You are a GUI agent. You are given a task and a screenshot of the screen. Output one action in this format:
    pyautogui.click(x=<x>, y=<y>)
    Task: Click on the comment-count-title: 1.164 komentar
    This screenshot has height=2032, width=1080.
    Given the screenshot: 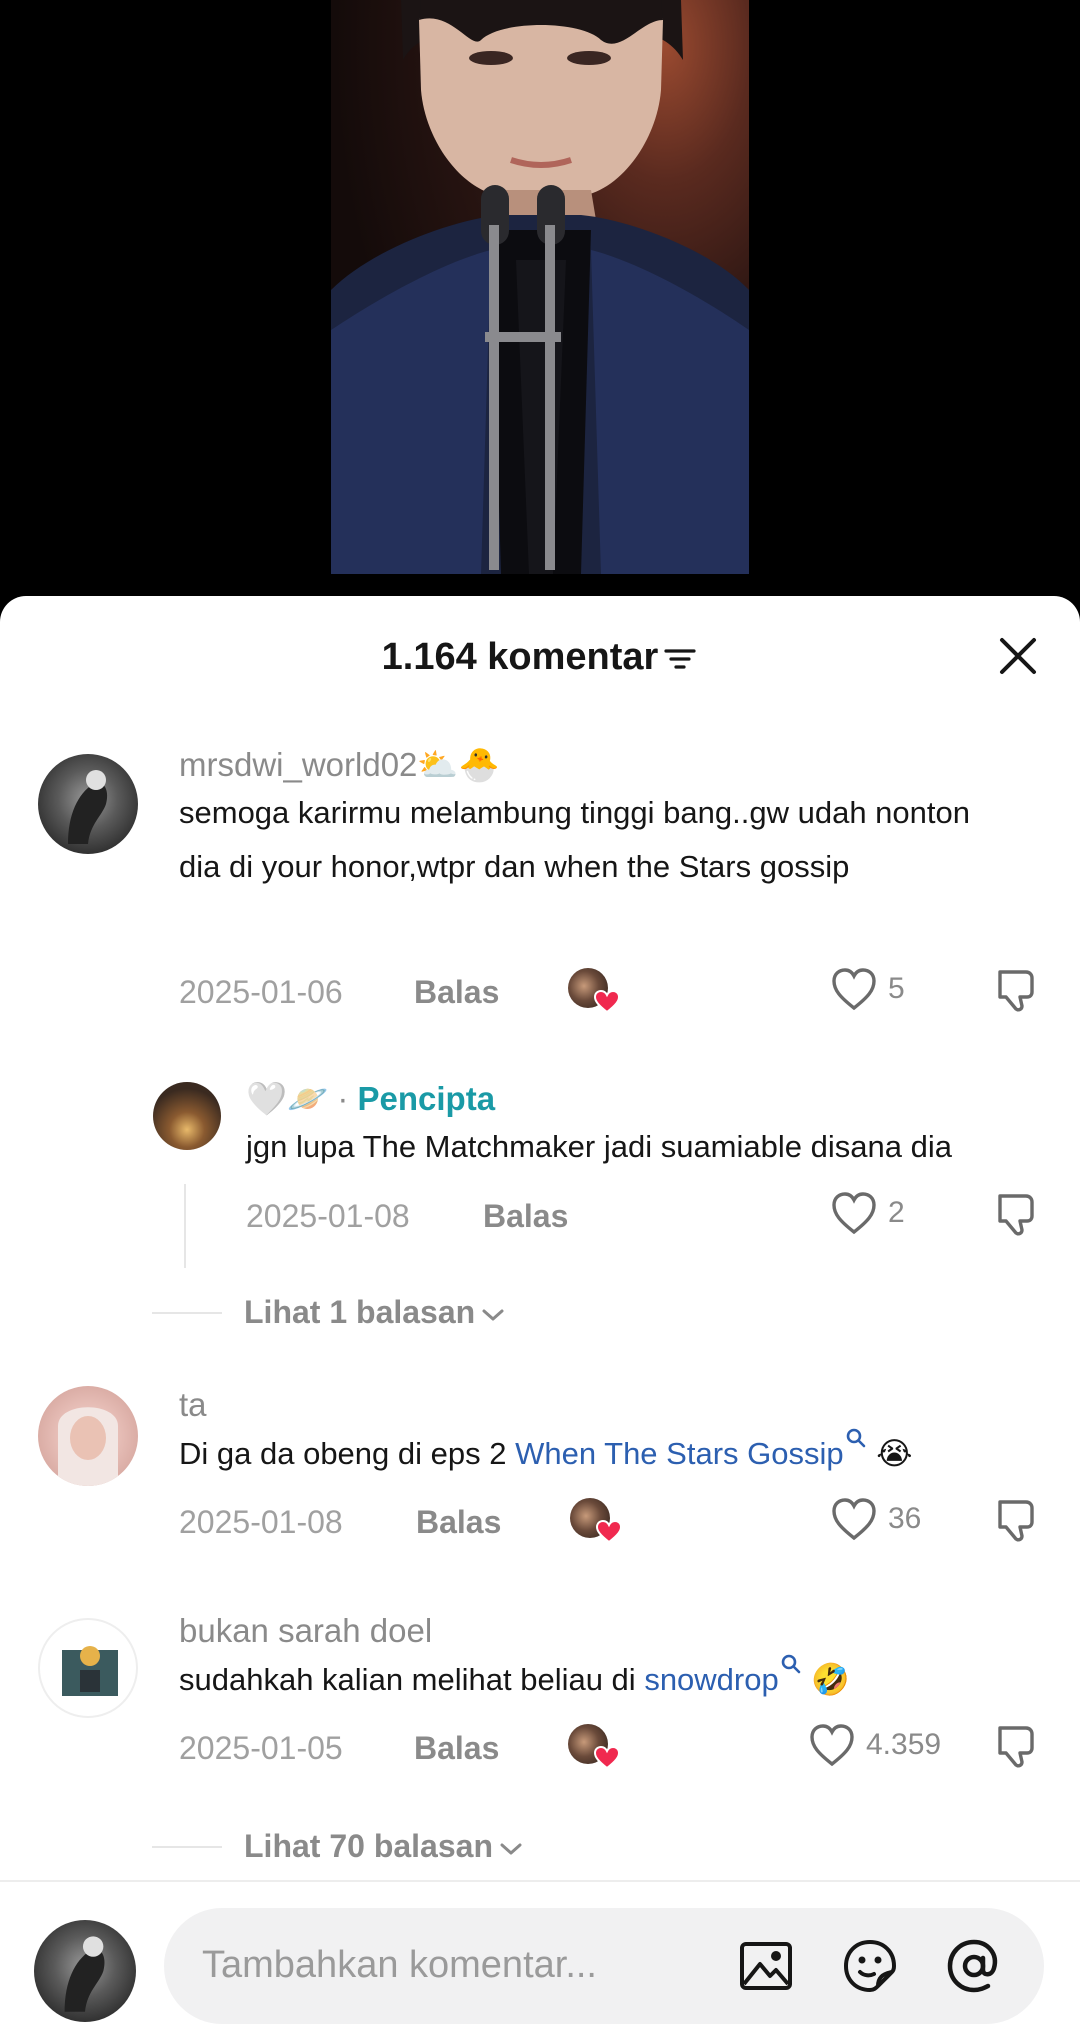 What is the action you would take?
    pyautogui.click(x=540, y=657)
    